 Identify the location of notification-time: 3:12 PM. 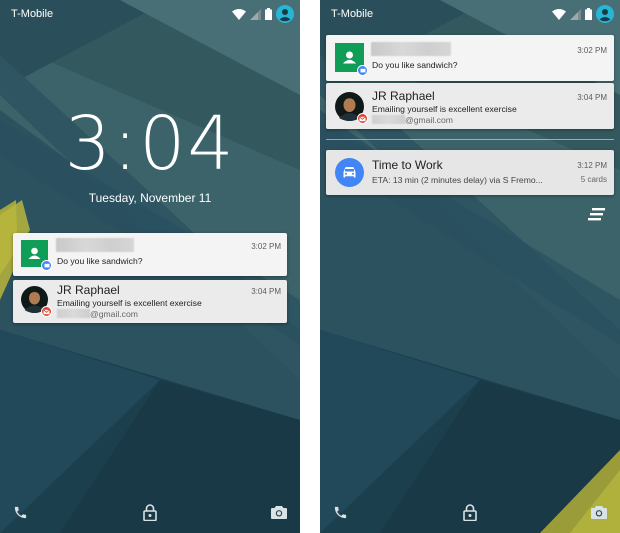
(592, 165).